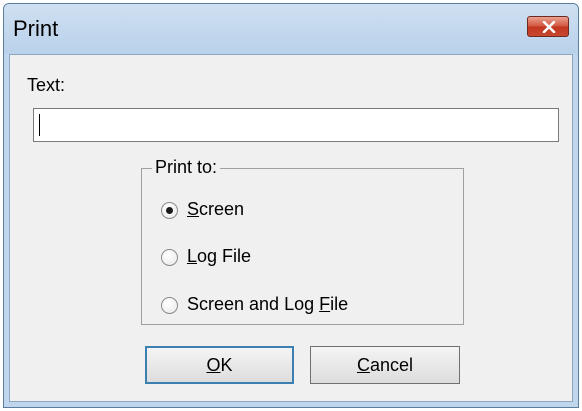 The image size is (582, 411). What do you see at coordinates (216, 209) in the screenshot?
I see `radio-screen-label: Screen` at bounding box center [216, 209].